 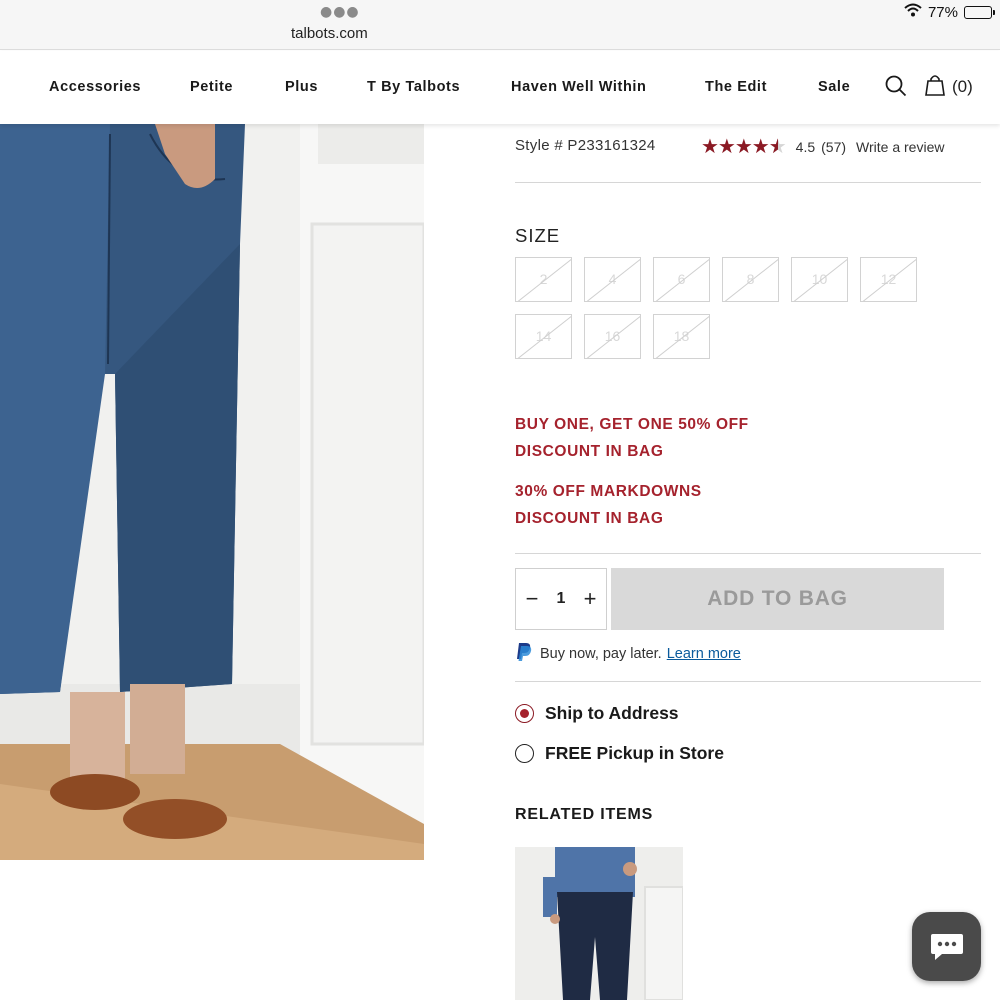 What do you see at coordinates (632, 424) in the screenshot?
I see `promo-line: BUY ONE, GET ONE 50% OFF` at bounding box center [632, 424].